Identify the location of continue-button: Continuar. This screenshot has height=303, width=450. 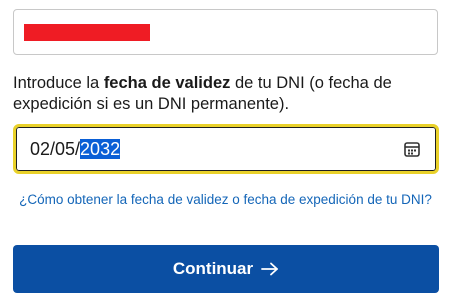
(226, 269).